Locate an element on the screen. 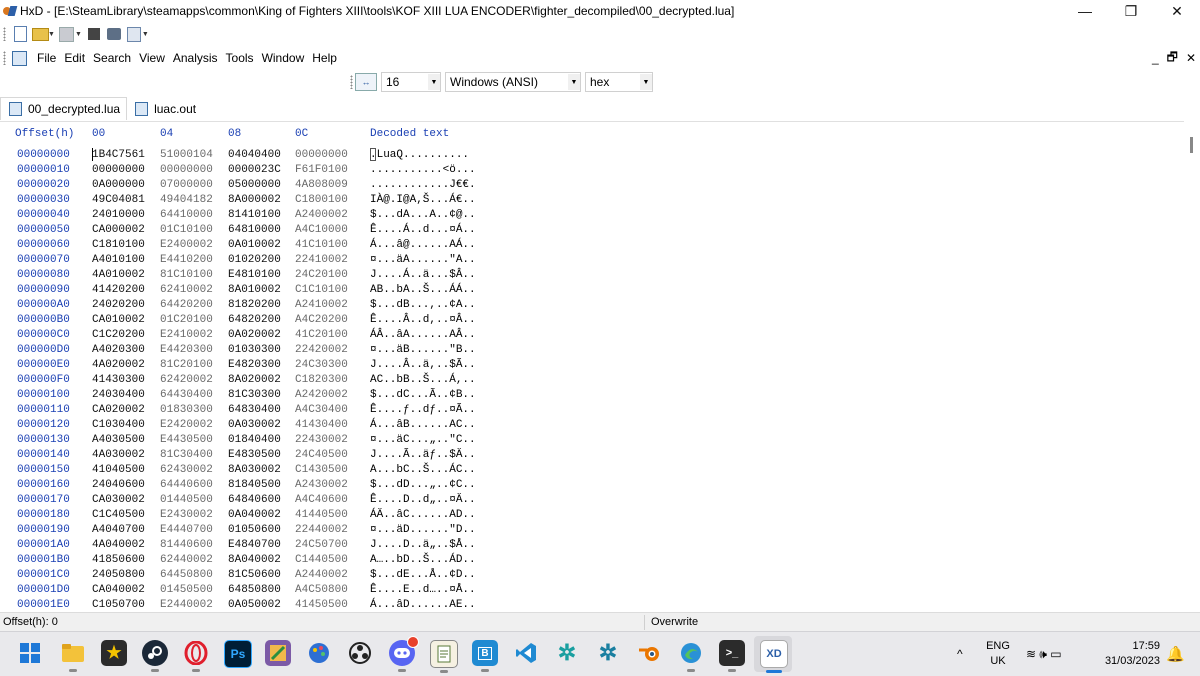 This screenshot has height=676, width=1200. hex-bytes-group: A2400002 is located at coordinates (321, 215).